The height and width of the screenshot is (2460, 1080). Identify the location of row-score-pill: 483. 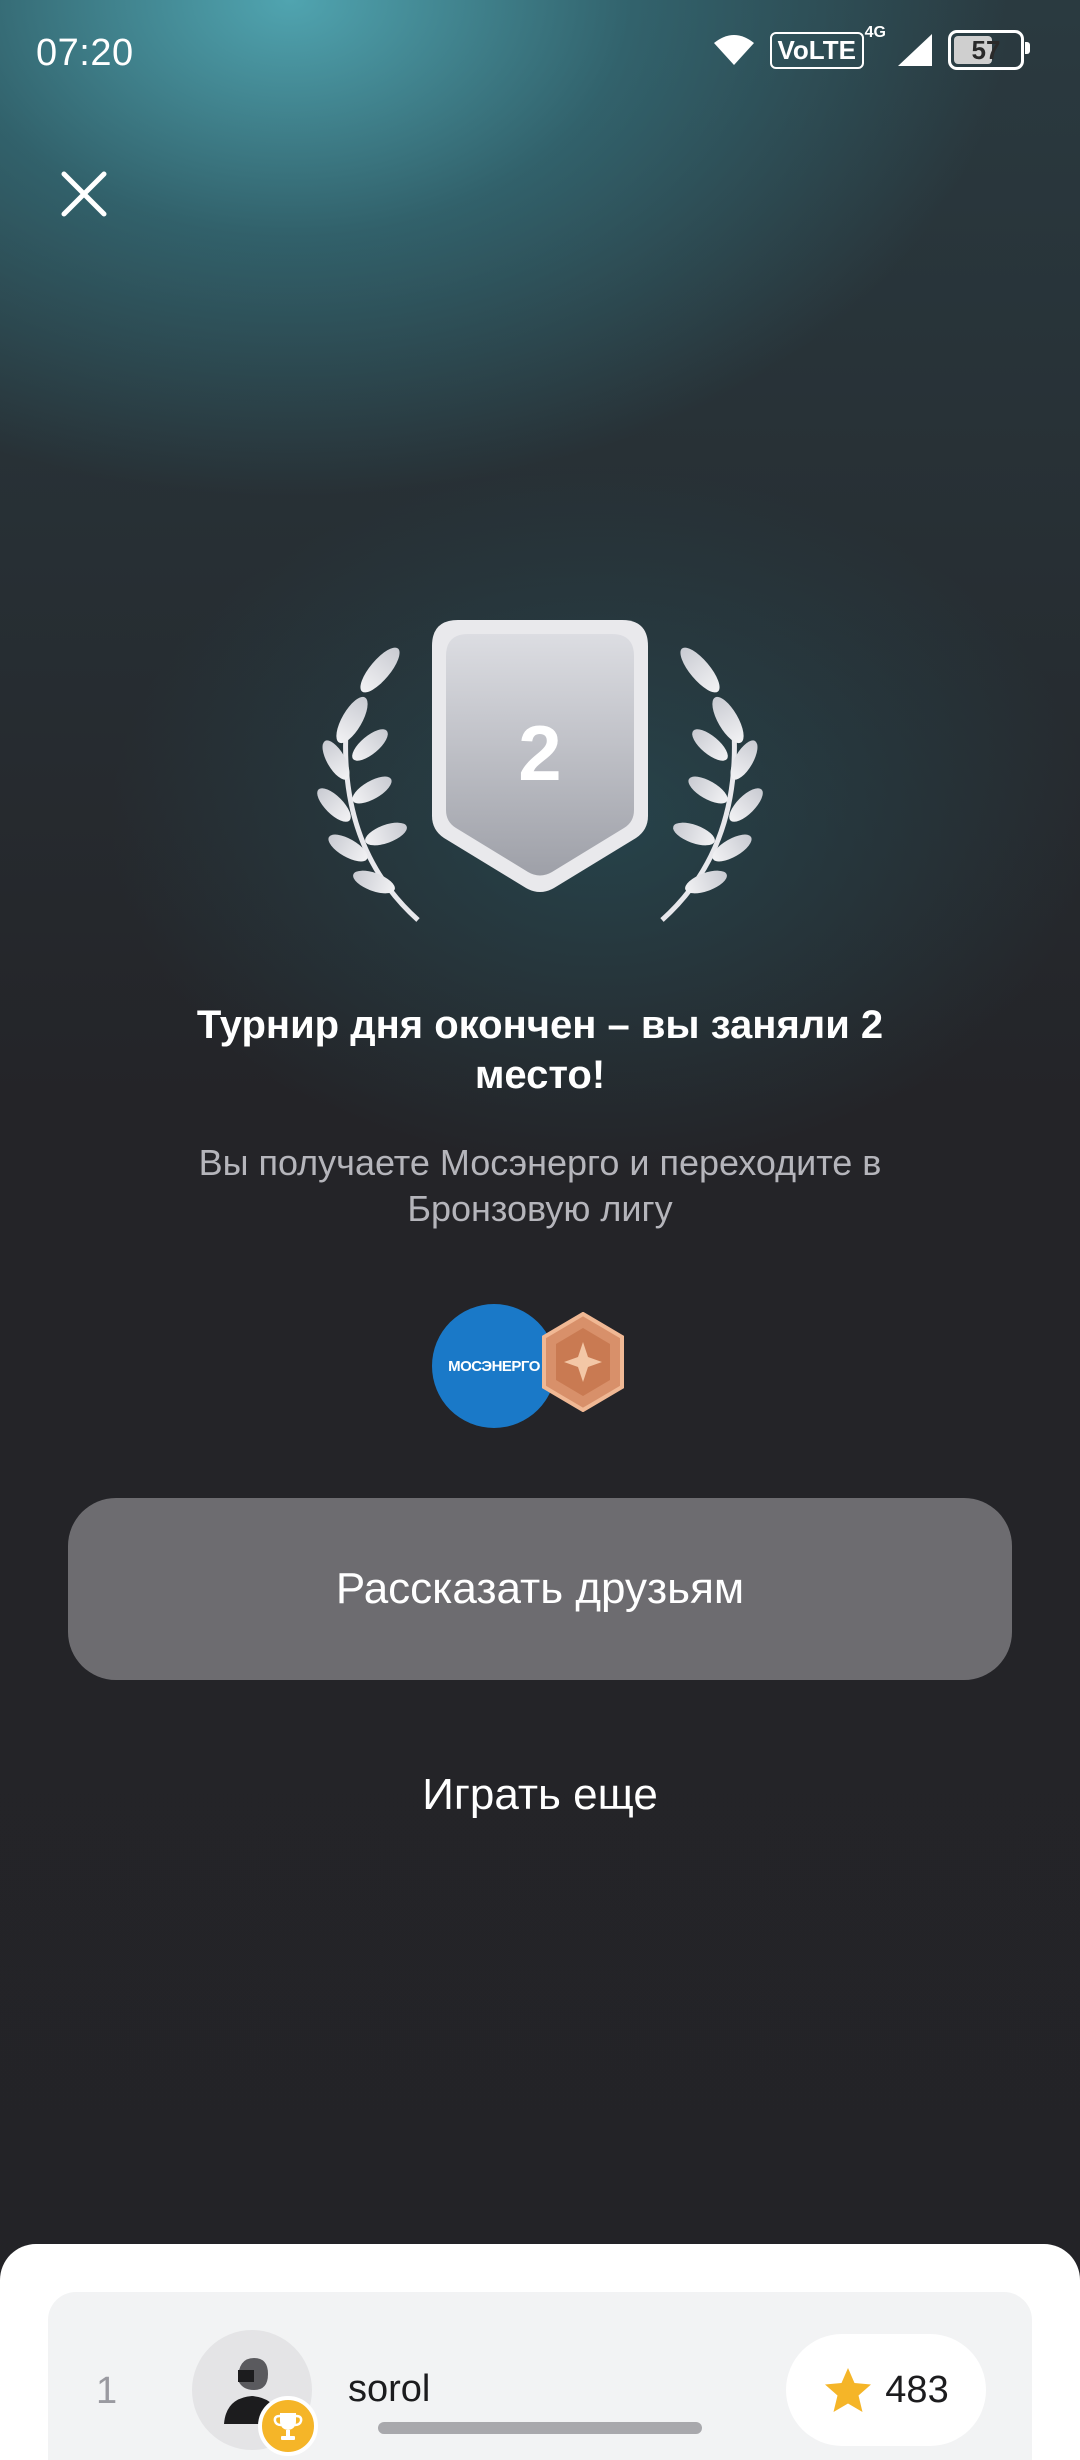
(886, 2390).